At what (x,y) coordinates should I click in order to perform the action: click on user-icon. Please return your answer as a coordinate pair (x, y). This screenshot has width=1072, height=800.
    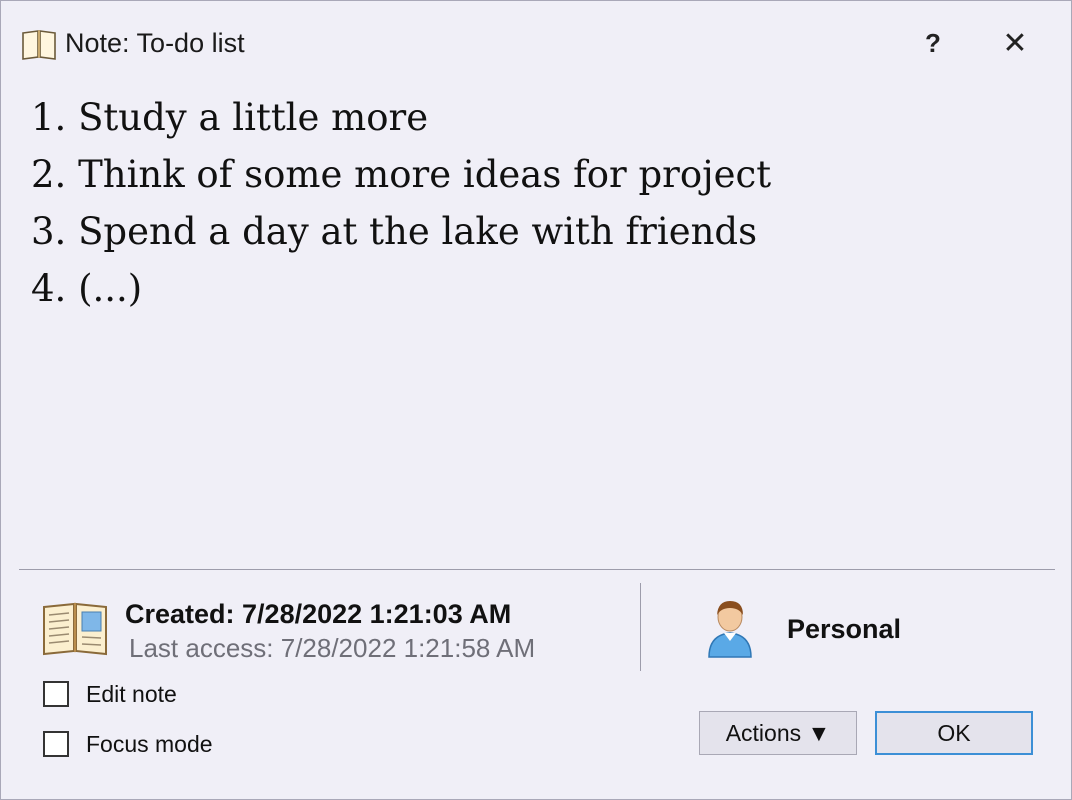
    Looking at the image, I should click on (730, 629).